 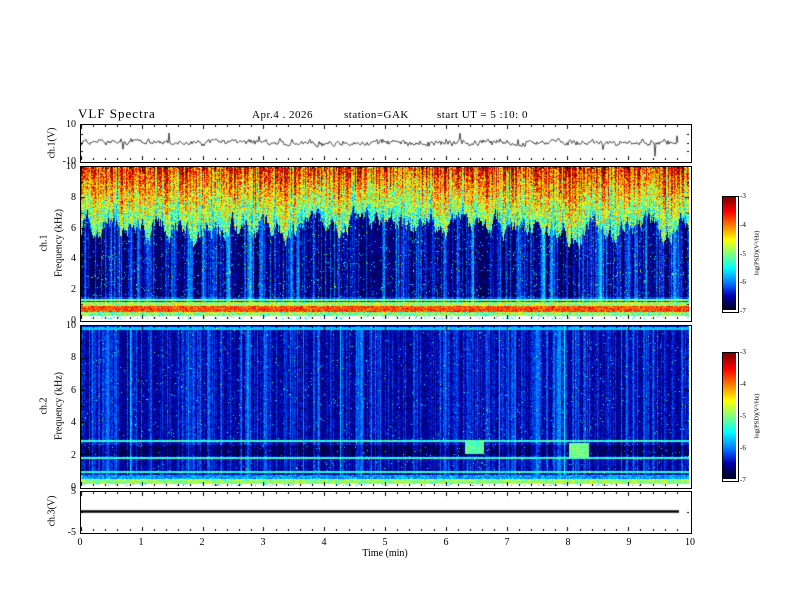 I want to click on x-tick-label: 8, so click(x=568, y=542).